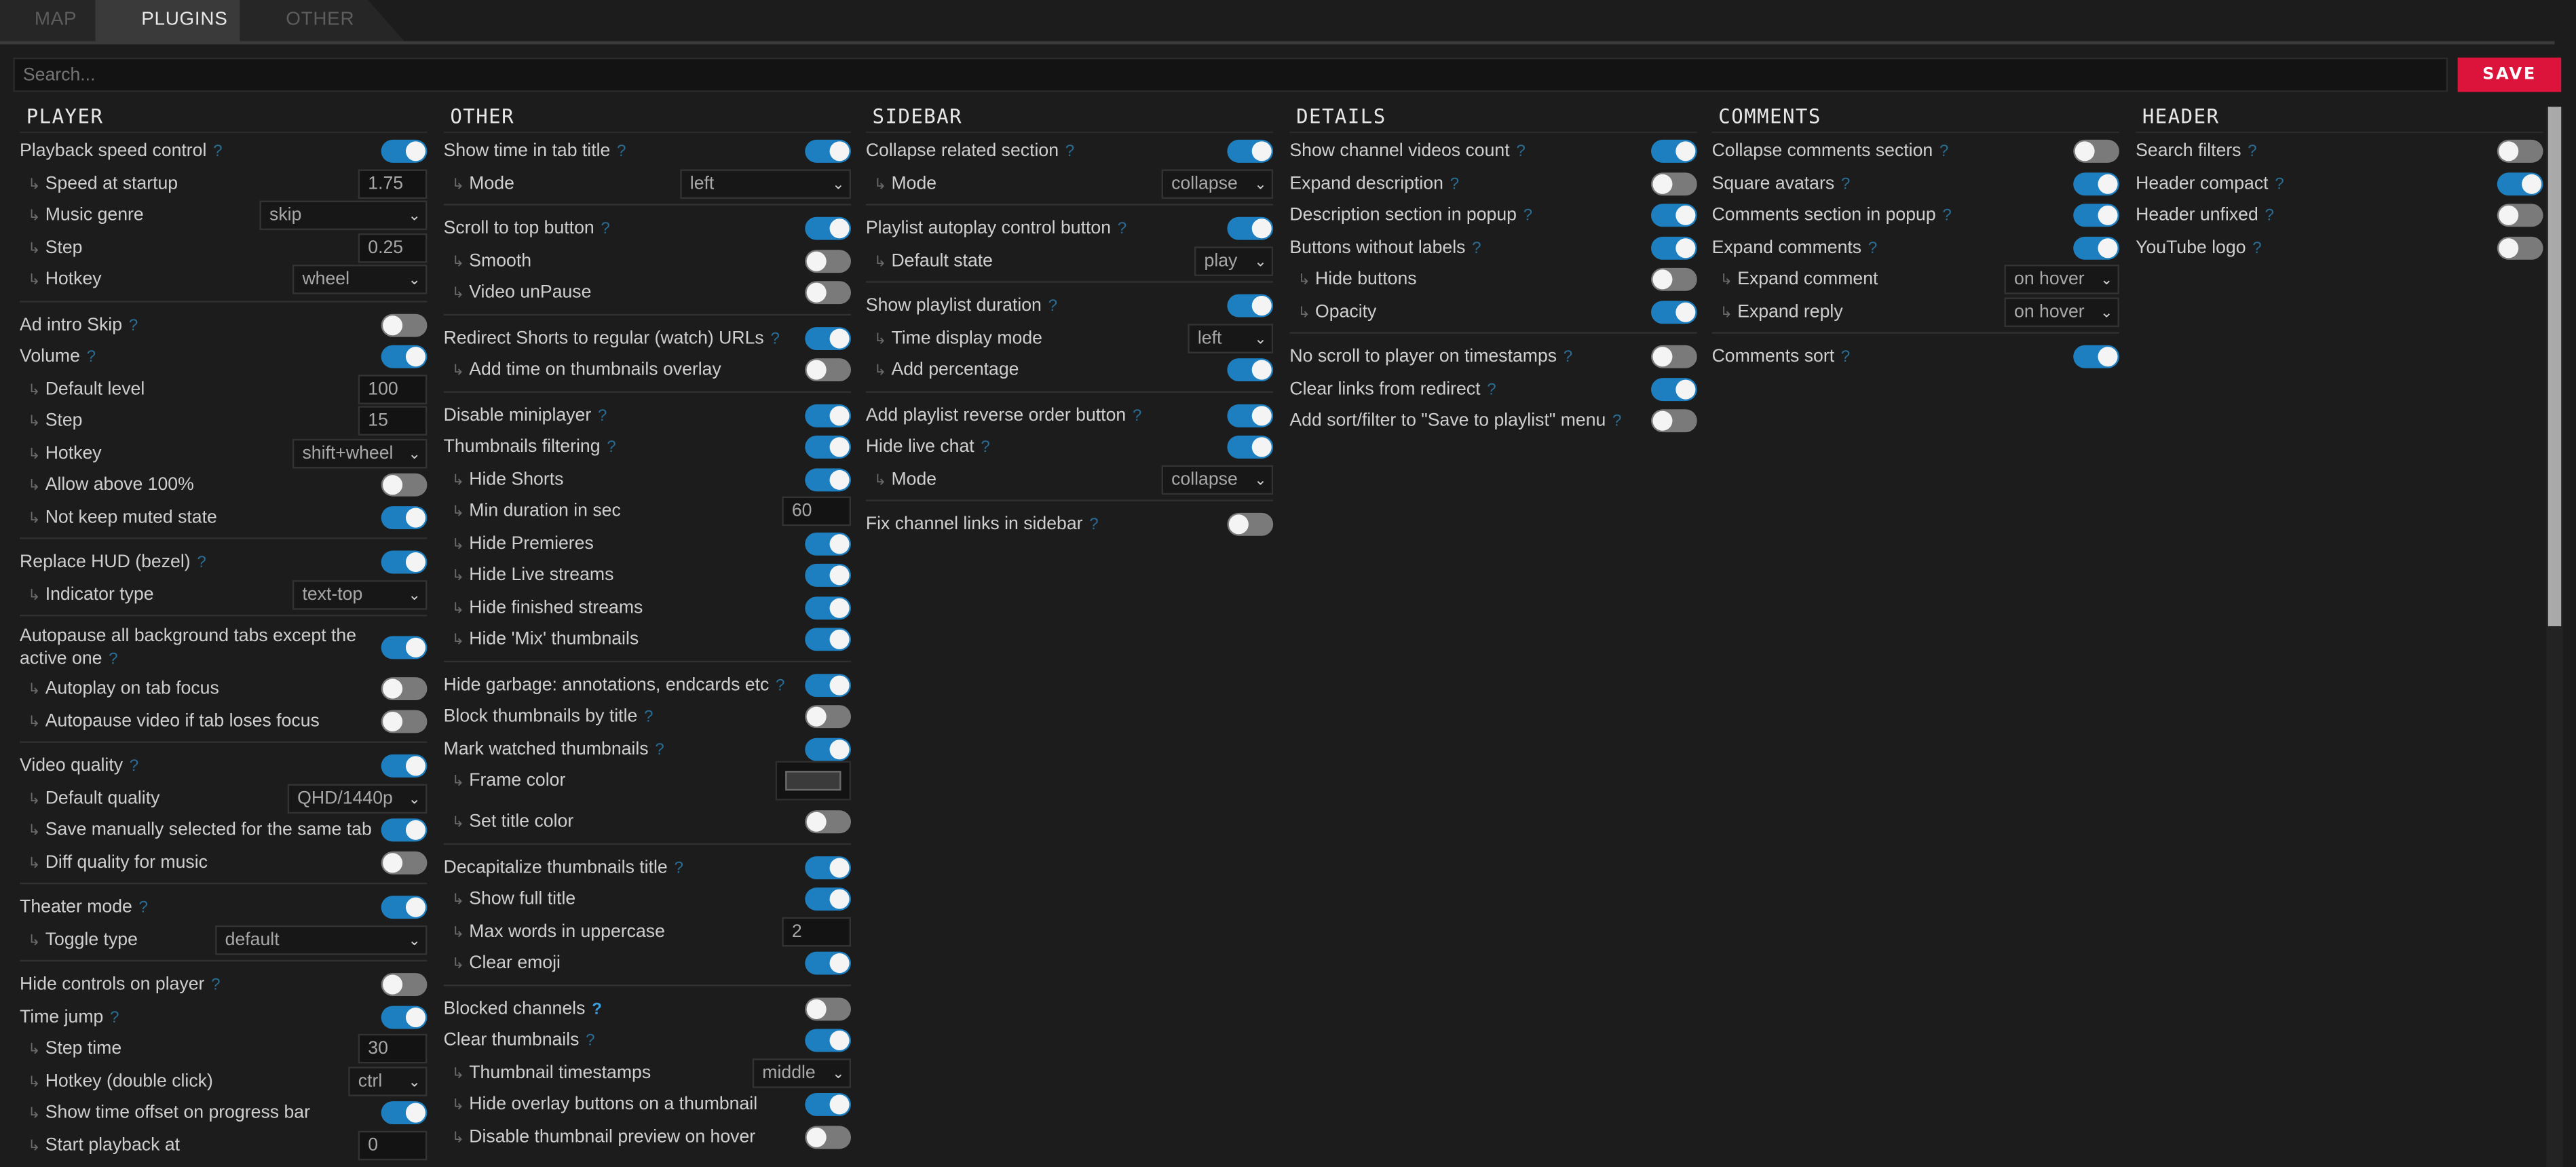  Describe the element at coordinates (360, 594) in the screenshot. I see `dropdown-select: text-top ⌄` at that location.